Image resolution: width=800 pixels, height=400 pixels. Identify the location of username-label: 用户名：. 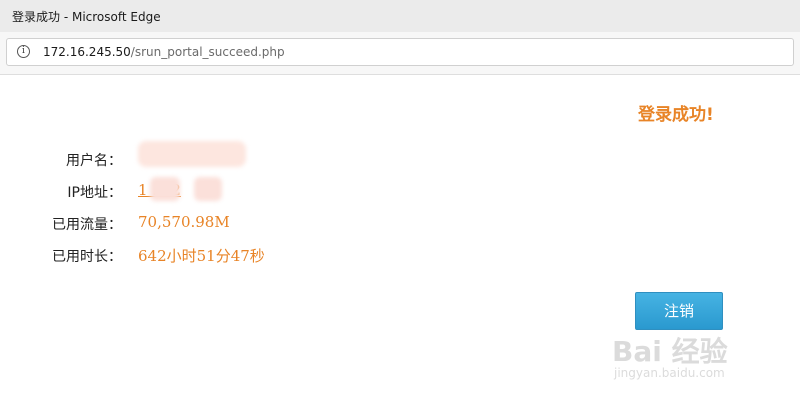
(94, 161).